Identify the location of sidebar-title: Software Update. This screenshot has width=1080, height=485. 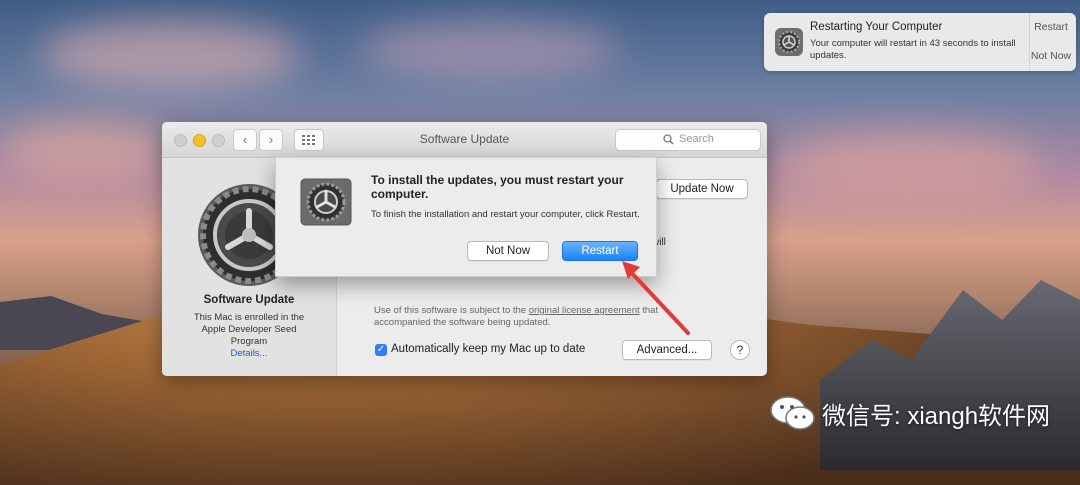
(249, 300).